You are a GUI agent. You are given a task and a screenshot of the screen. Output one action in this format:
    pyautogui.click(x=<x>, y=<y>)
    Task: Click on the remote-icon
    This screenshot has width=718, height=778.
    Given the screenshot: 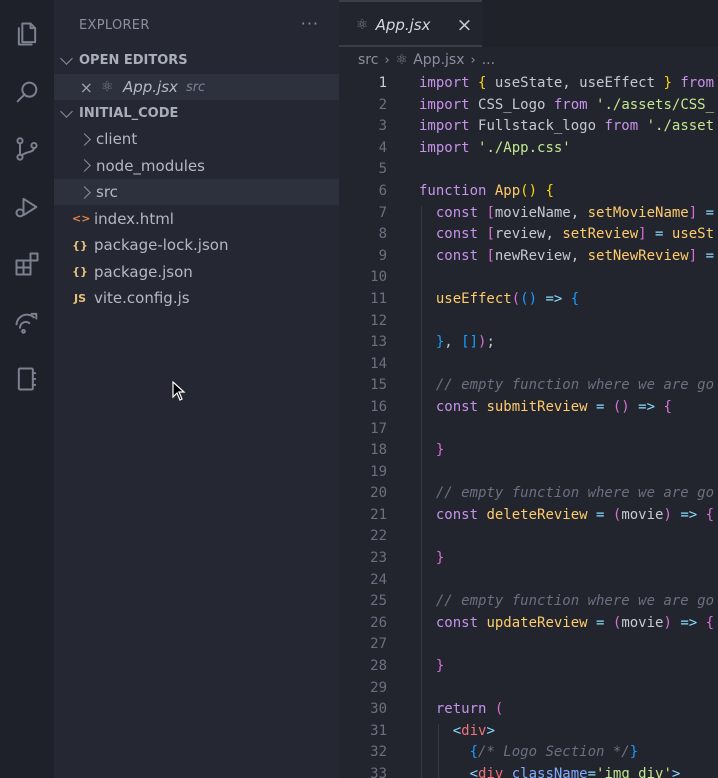 What is the action you would take?
    pyautogui.click(x=27, y=322)
    